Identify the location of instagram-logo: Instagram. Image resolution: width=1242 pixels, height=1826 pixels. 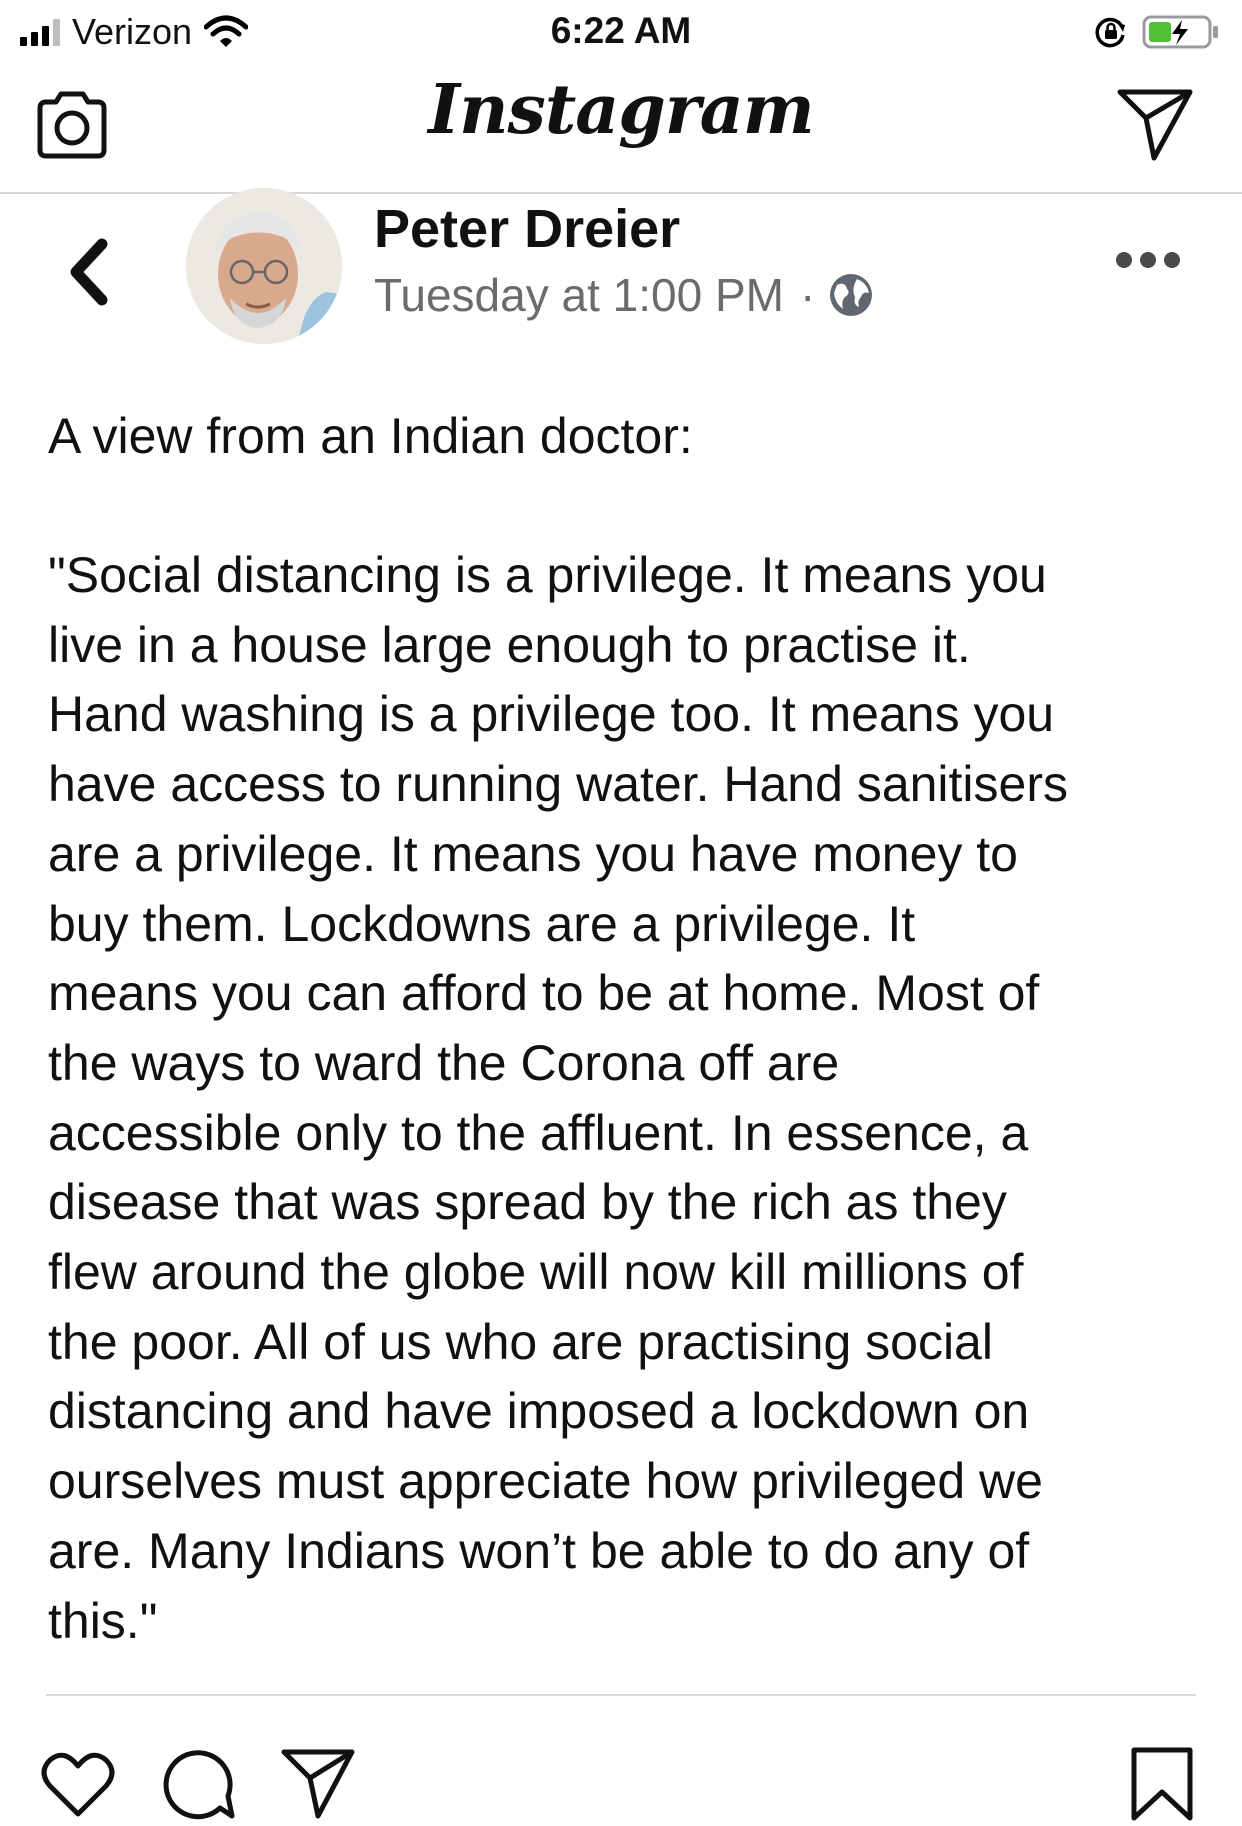
(621, 110).